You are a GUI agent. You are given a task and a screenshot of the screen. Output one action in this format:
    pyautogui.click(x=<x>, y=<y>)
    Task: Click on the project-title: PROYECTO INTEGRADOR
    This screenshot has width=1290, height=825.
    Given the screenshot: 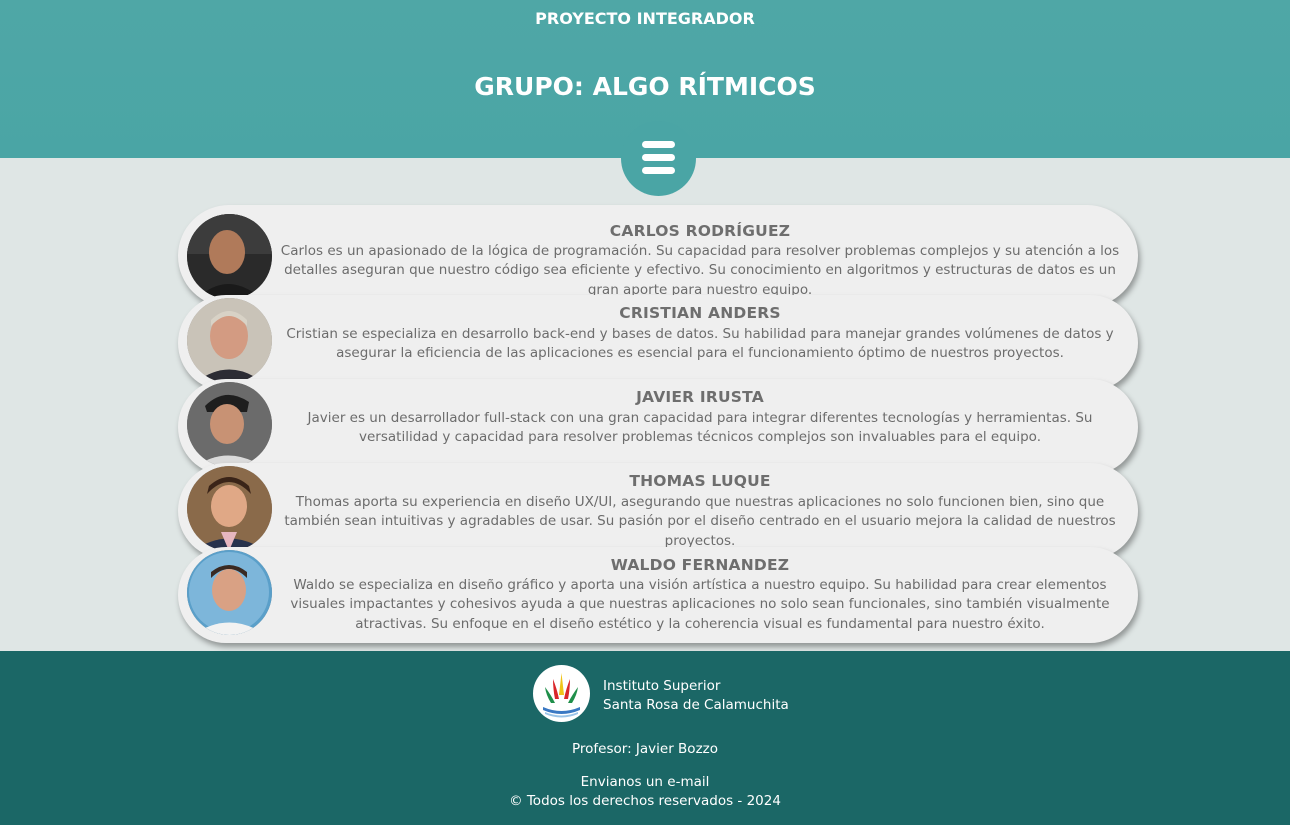 What is the action you would take?
    pyautogui.click(x=645, y=18)
    